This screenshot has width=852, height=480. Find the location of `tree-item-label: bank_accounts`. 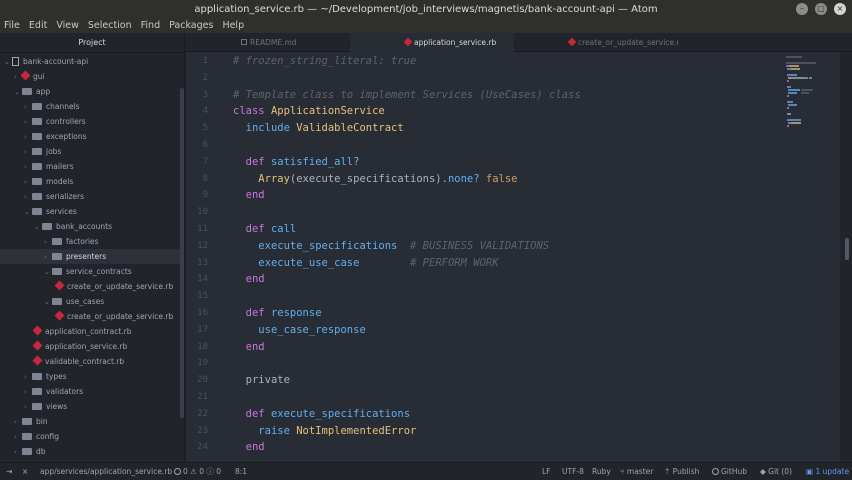

tree-item-label: bank_accounts is located at coordinates (84, 226).